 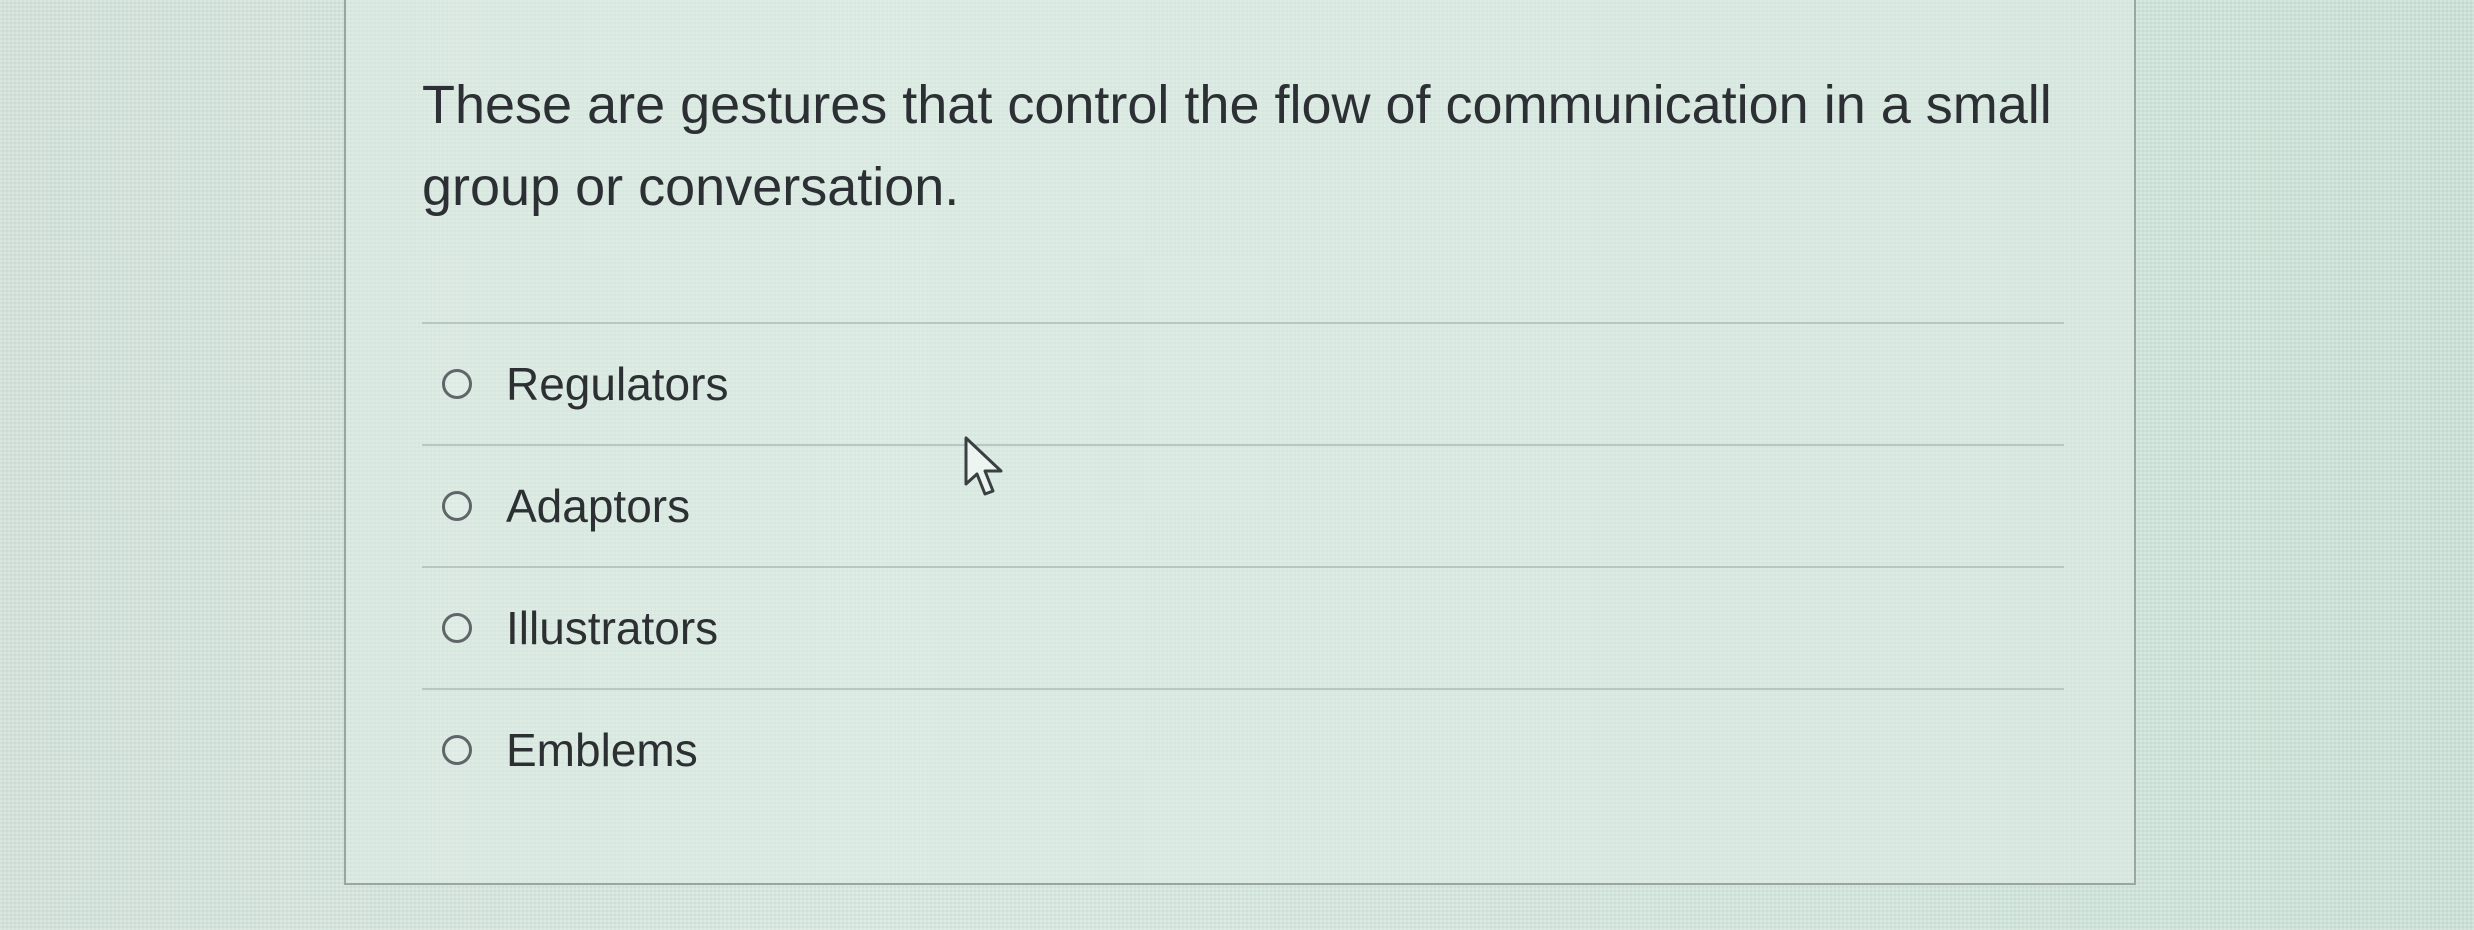 I want to click on answer-option-illustrators: Illustrators, so click(x=1243, y=627).